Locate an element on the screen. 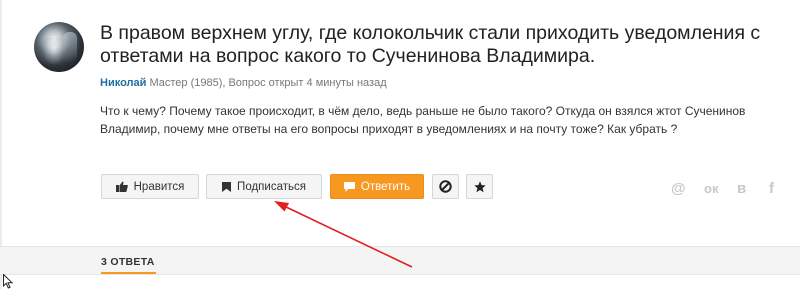 Image resolution: width=800 pixels, height=289 pixels. subscribe-button: Подписаться is located at coordinates (264, 186).